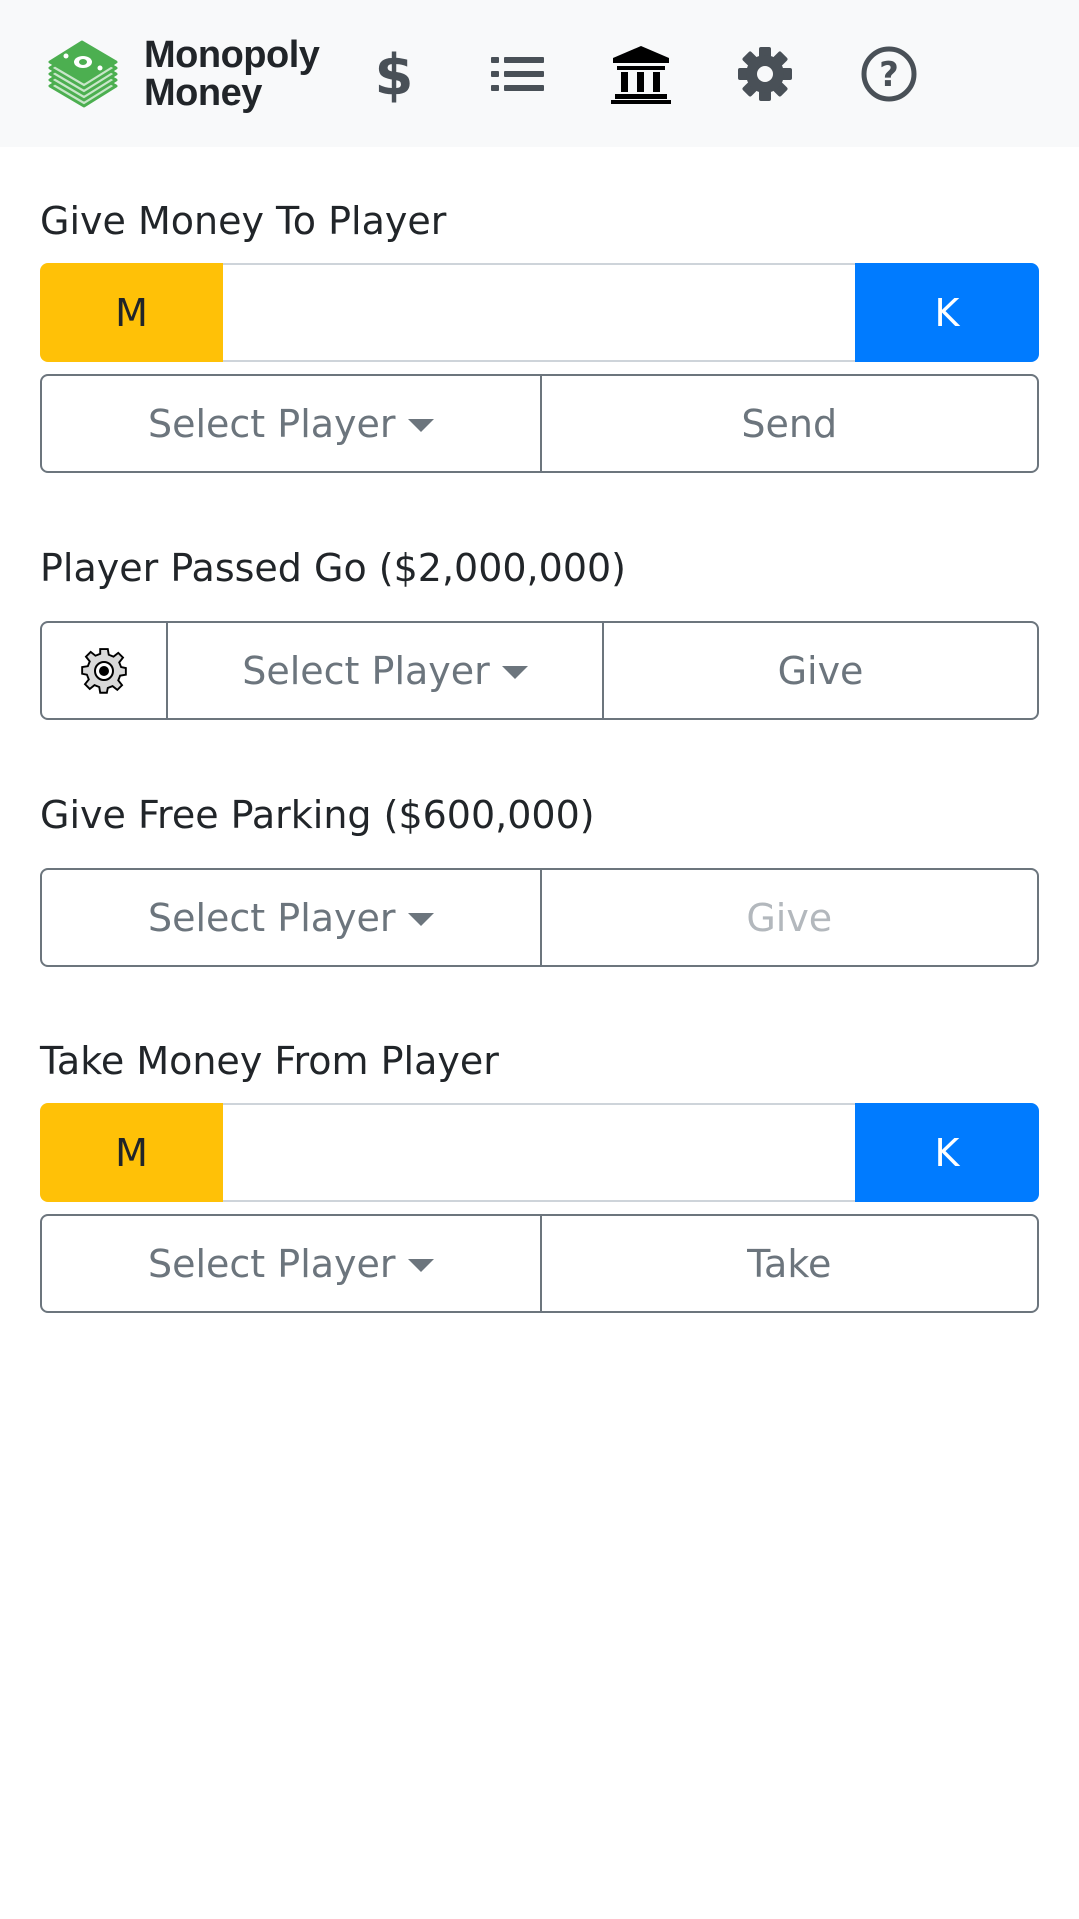  Describe the element at coordinates (271, 917) in the screenshot. I see `free-parking-select-player-label: Select Player` at that location.